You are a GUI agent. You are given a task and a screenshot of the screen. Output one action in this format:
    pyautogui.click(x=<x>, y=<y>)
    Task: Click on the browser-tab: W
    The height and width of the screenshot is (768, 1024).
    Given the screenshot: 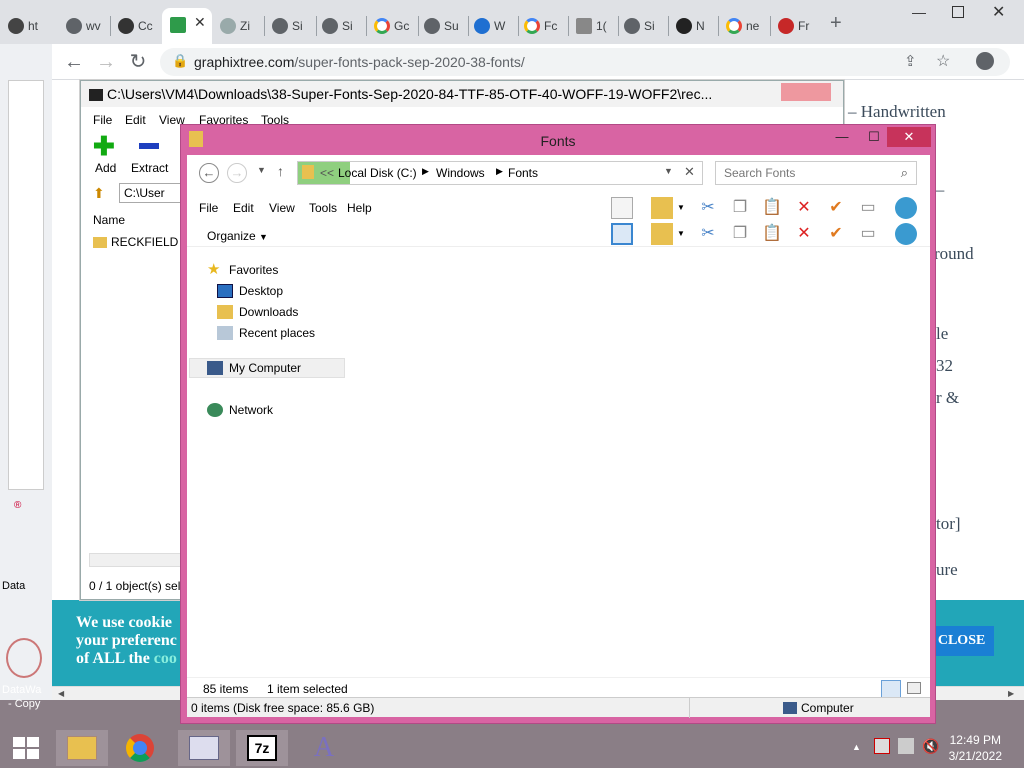 What is the action you would take?
    pyautogui.click(x=489, y=26)
    